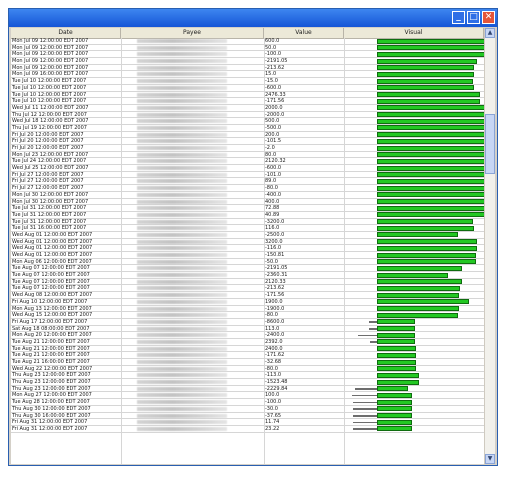 The height and width of the screenshot is (480, 514). Describe the element at coordinates (247, 242) in the screenshot. I see `table-row: Wed Aug 01 12:00:00 EDT 2007 3200.0` at that location.